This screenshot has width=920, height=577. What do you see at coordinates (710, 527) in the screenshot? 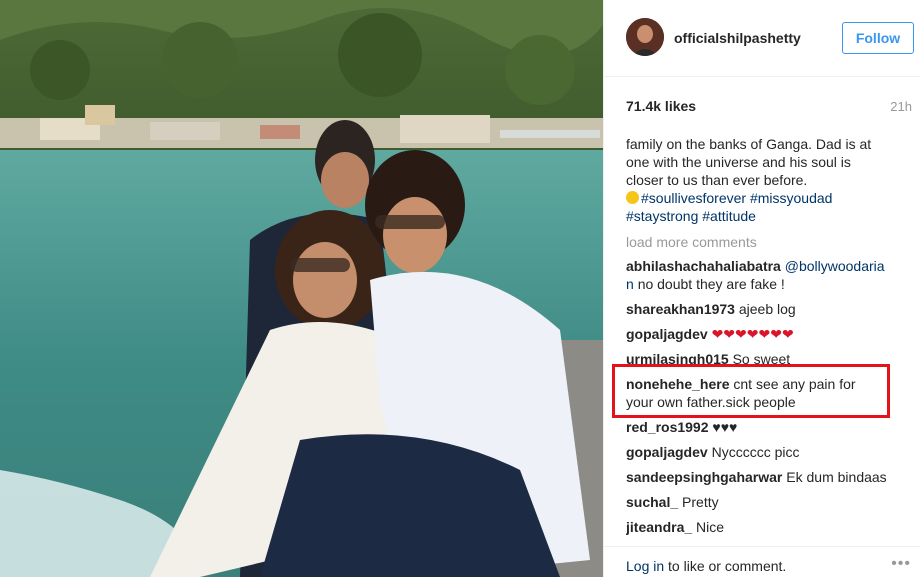
I see `comment-text: Nice` at bounding box center [710, 527].